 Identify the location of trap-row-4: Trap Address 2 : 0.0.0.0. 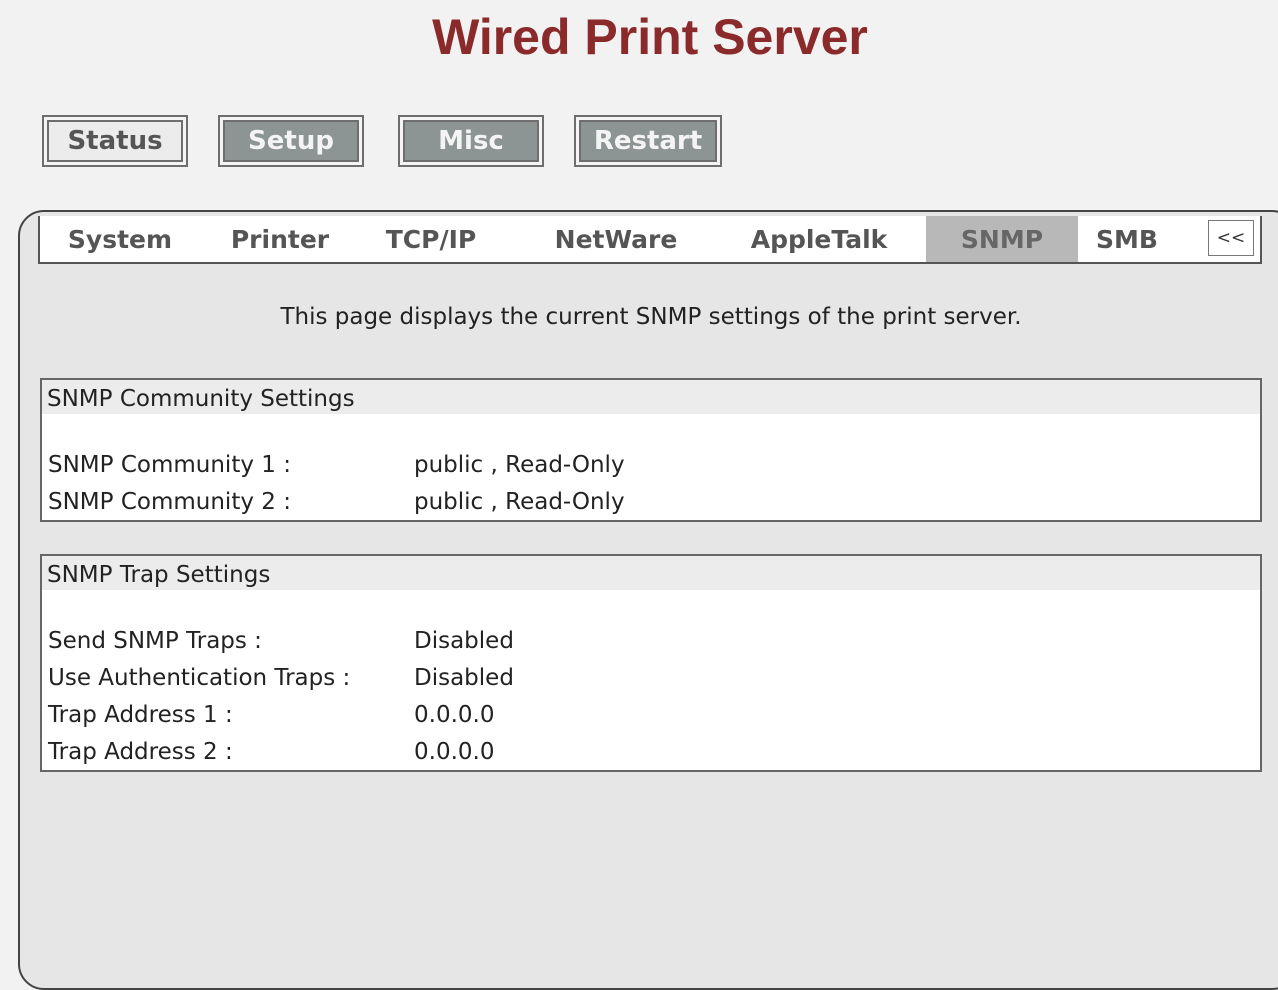
(271, 752).